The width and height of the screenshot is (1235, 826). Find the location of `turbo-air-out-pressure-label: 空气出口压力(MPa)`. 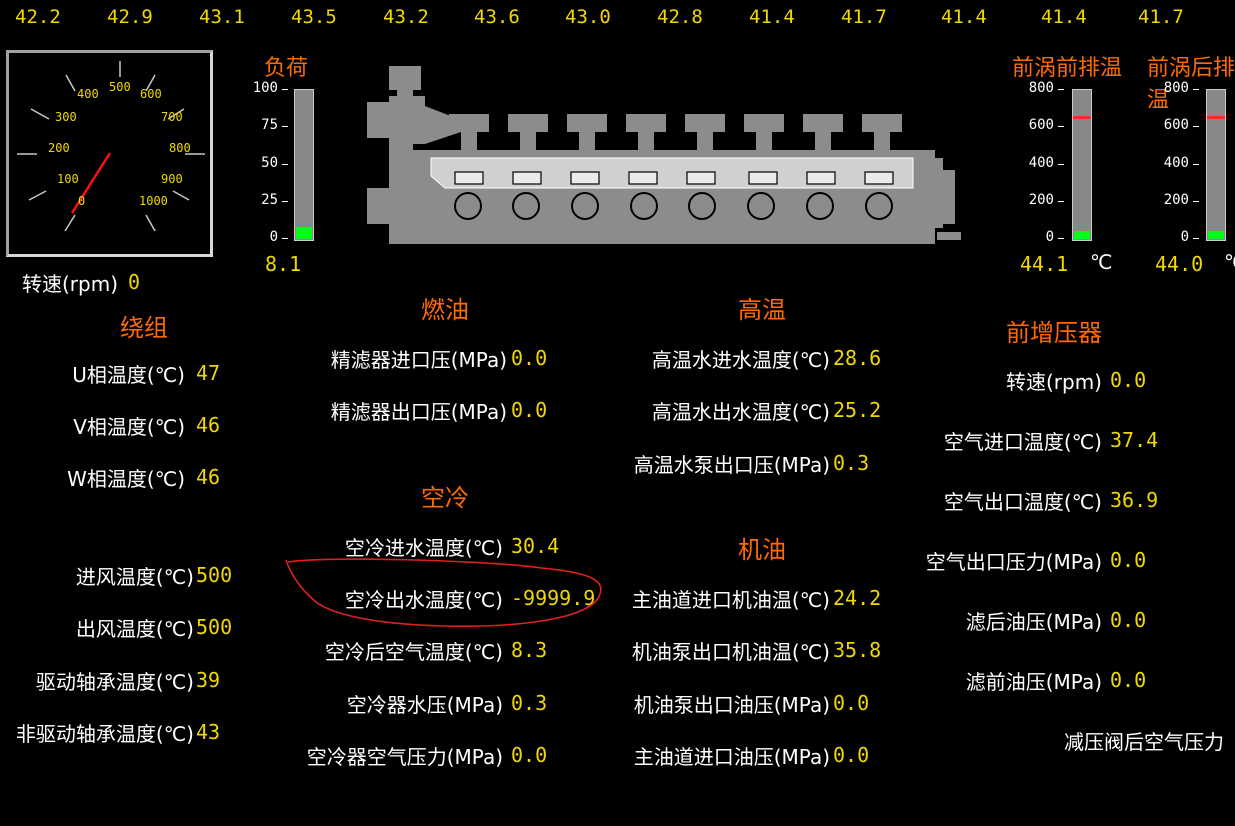

turbo-air-out-pressure-label: 空气出口压力(MPa) is located at coordinates (1013, 562).